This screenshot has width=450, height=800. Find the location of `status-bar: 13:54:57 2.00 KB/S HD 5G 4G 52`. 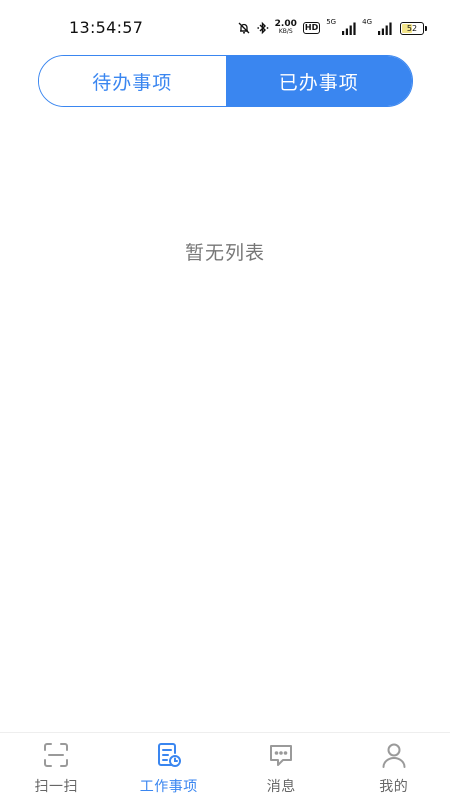

status-bar: 13:54:57 2.00 KB/S HD 5G 4G 52 is located at coordinates (225, 28).